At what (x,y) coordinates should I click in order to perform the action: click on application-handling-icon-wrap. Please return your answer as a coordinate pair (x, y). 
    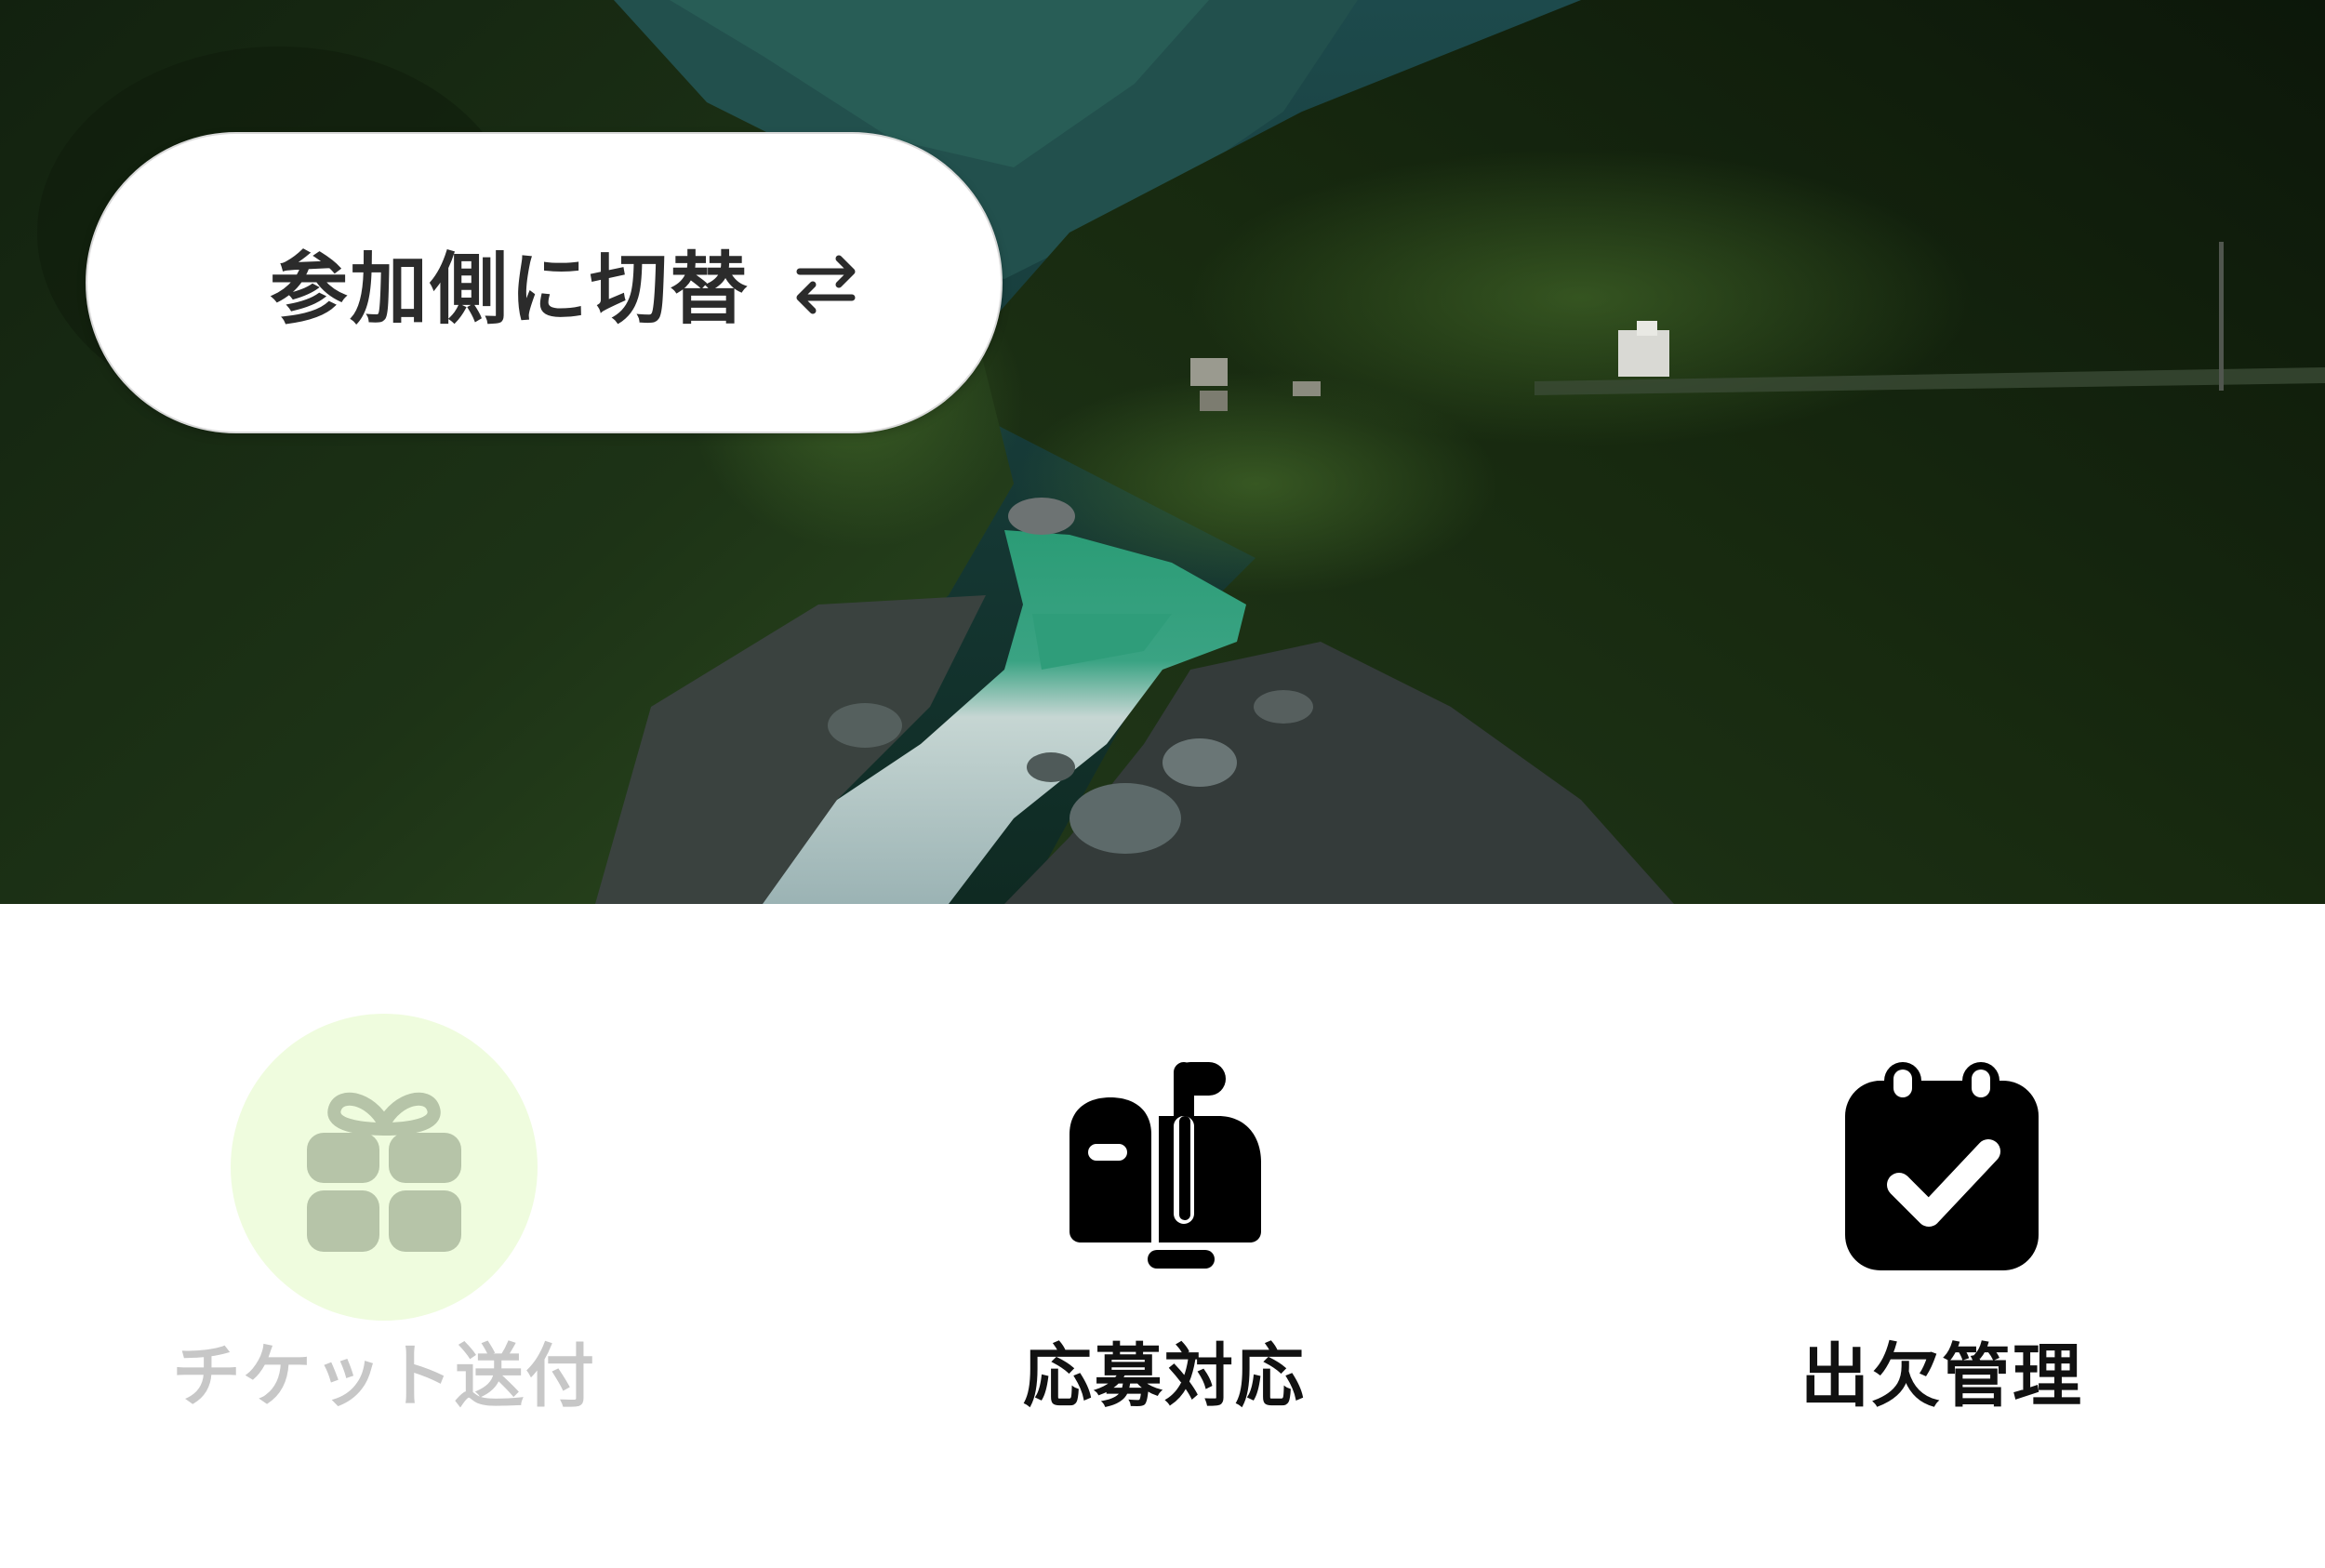
    Looking at the image, I should click on (1164, 1167).